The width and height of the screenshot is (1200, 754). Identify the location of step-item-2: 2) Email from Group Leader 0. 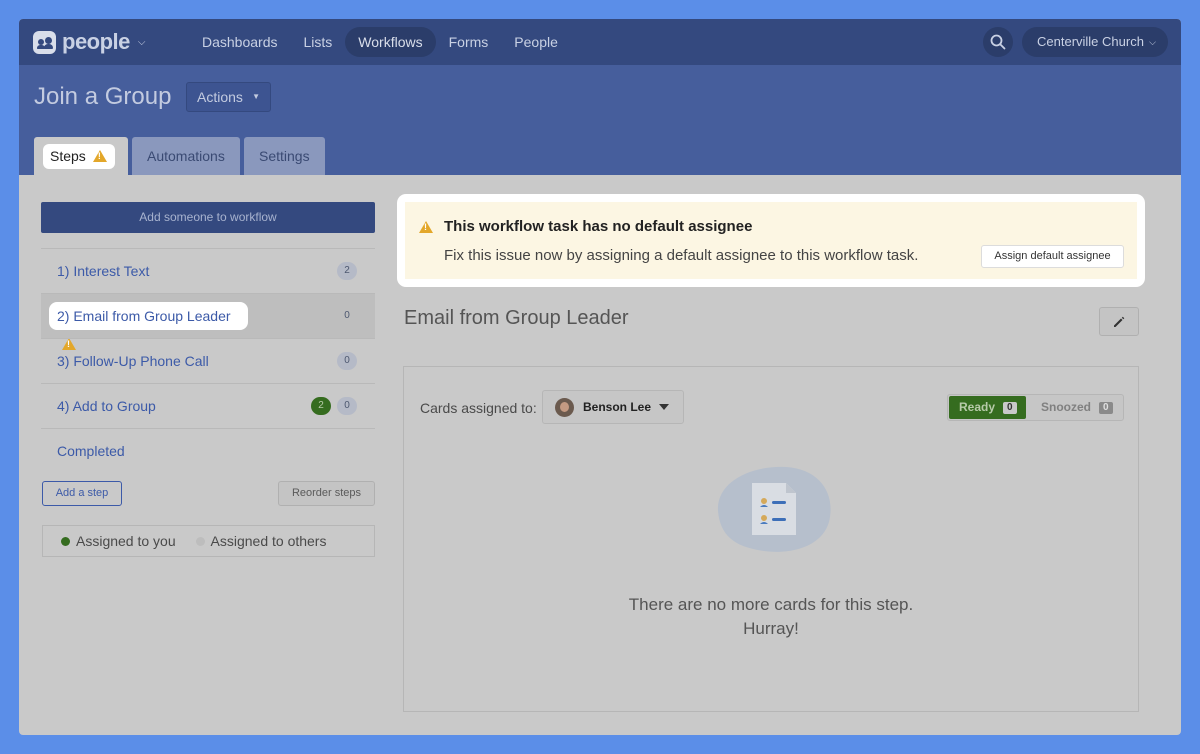
(208, 321).